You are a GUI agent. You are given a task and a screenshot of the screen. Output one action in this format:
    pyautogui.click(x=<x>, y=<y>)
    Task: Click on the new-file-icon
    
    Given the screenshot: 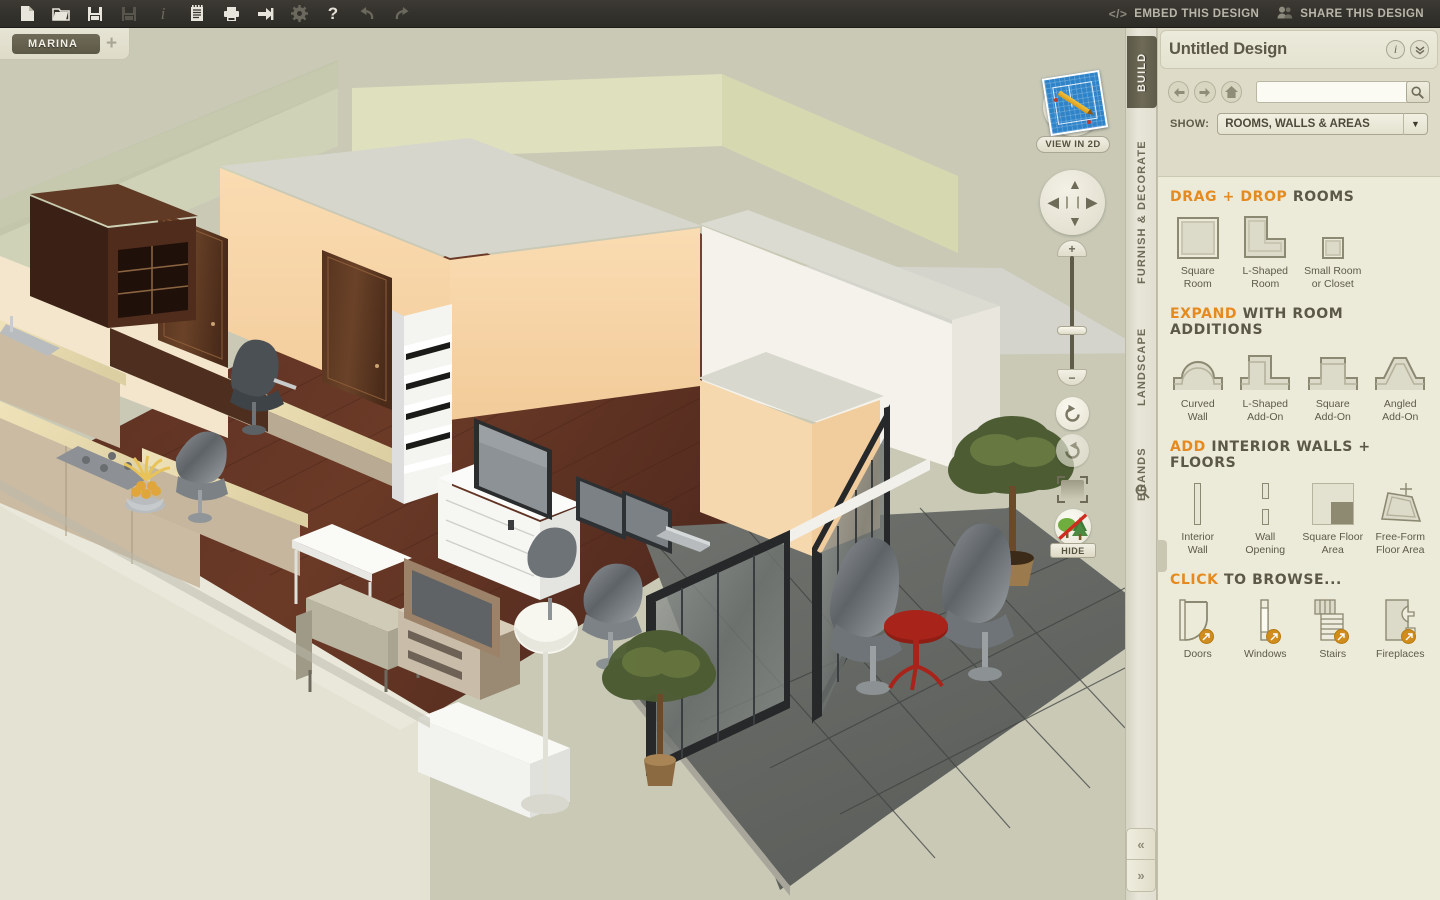 What is the action you would take?
    pyautogui.click(x=27, y=14)
    